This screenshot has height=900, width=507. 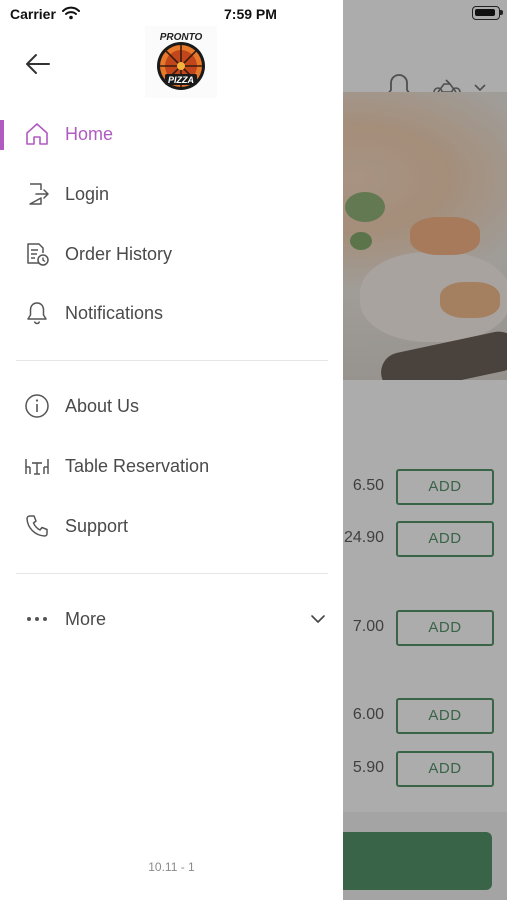 What do you see at coordinates (33, 14) in the screenshot?
I see `carrier-label: Carrier` at bounding box center [33, 14].